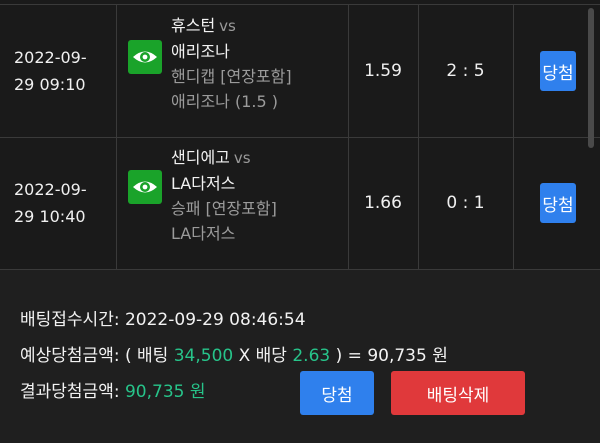  What do you see at coordinates (193, 25) in the screenshot?
I see `home-team: 휴스턴` at bounding box center [193, 25].